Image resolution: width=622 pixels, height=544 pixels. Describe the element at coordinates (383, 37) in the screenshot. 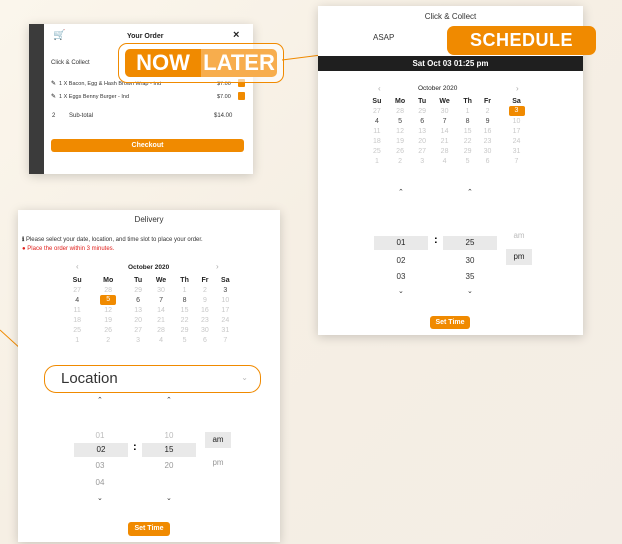

I see `tab-asap: ASAP` at that location.